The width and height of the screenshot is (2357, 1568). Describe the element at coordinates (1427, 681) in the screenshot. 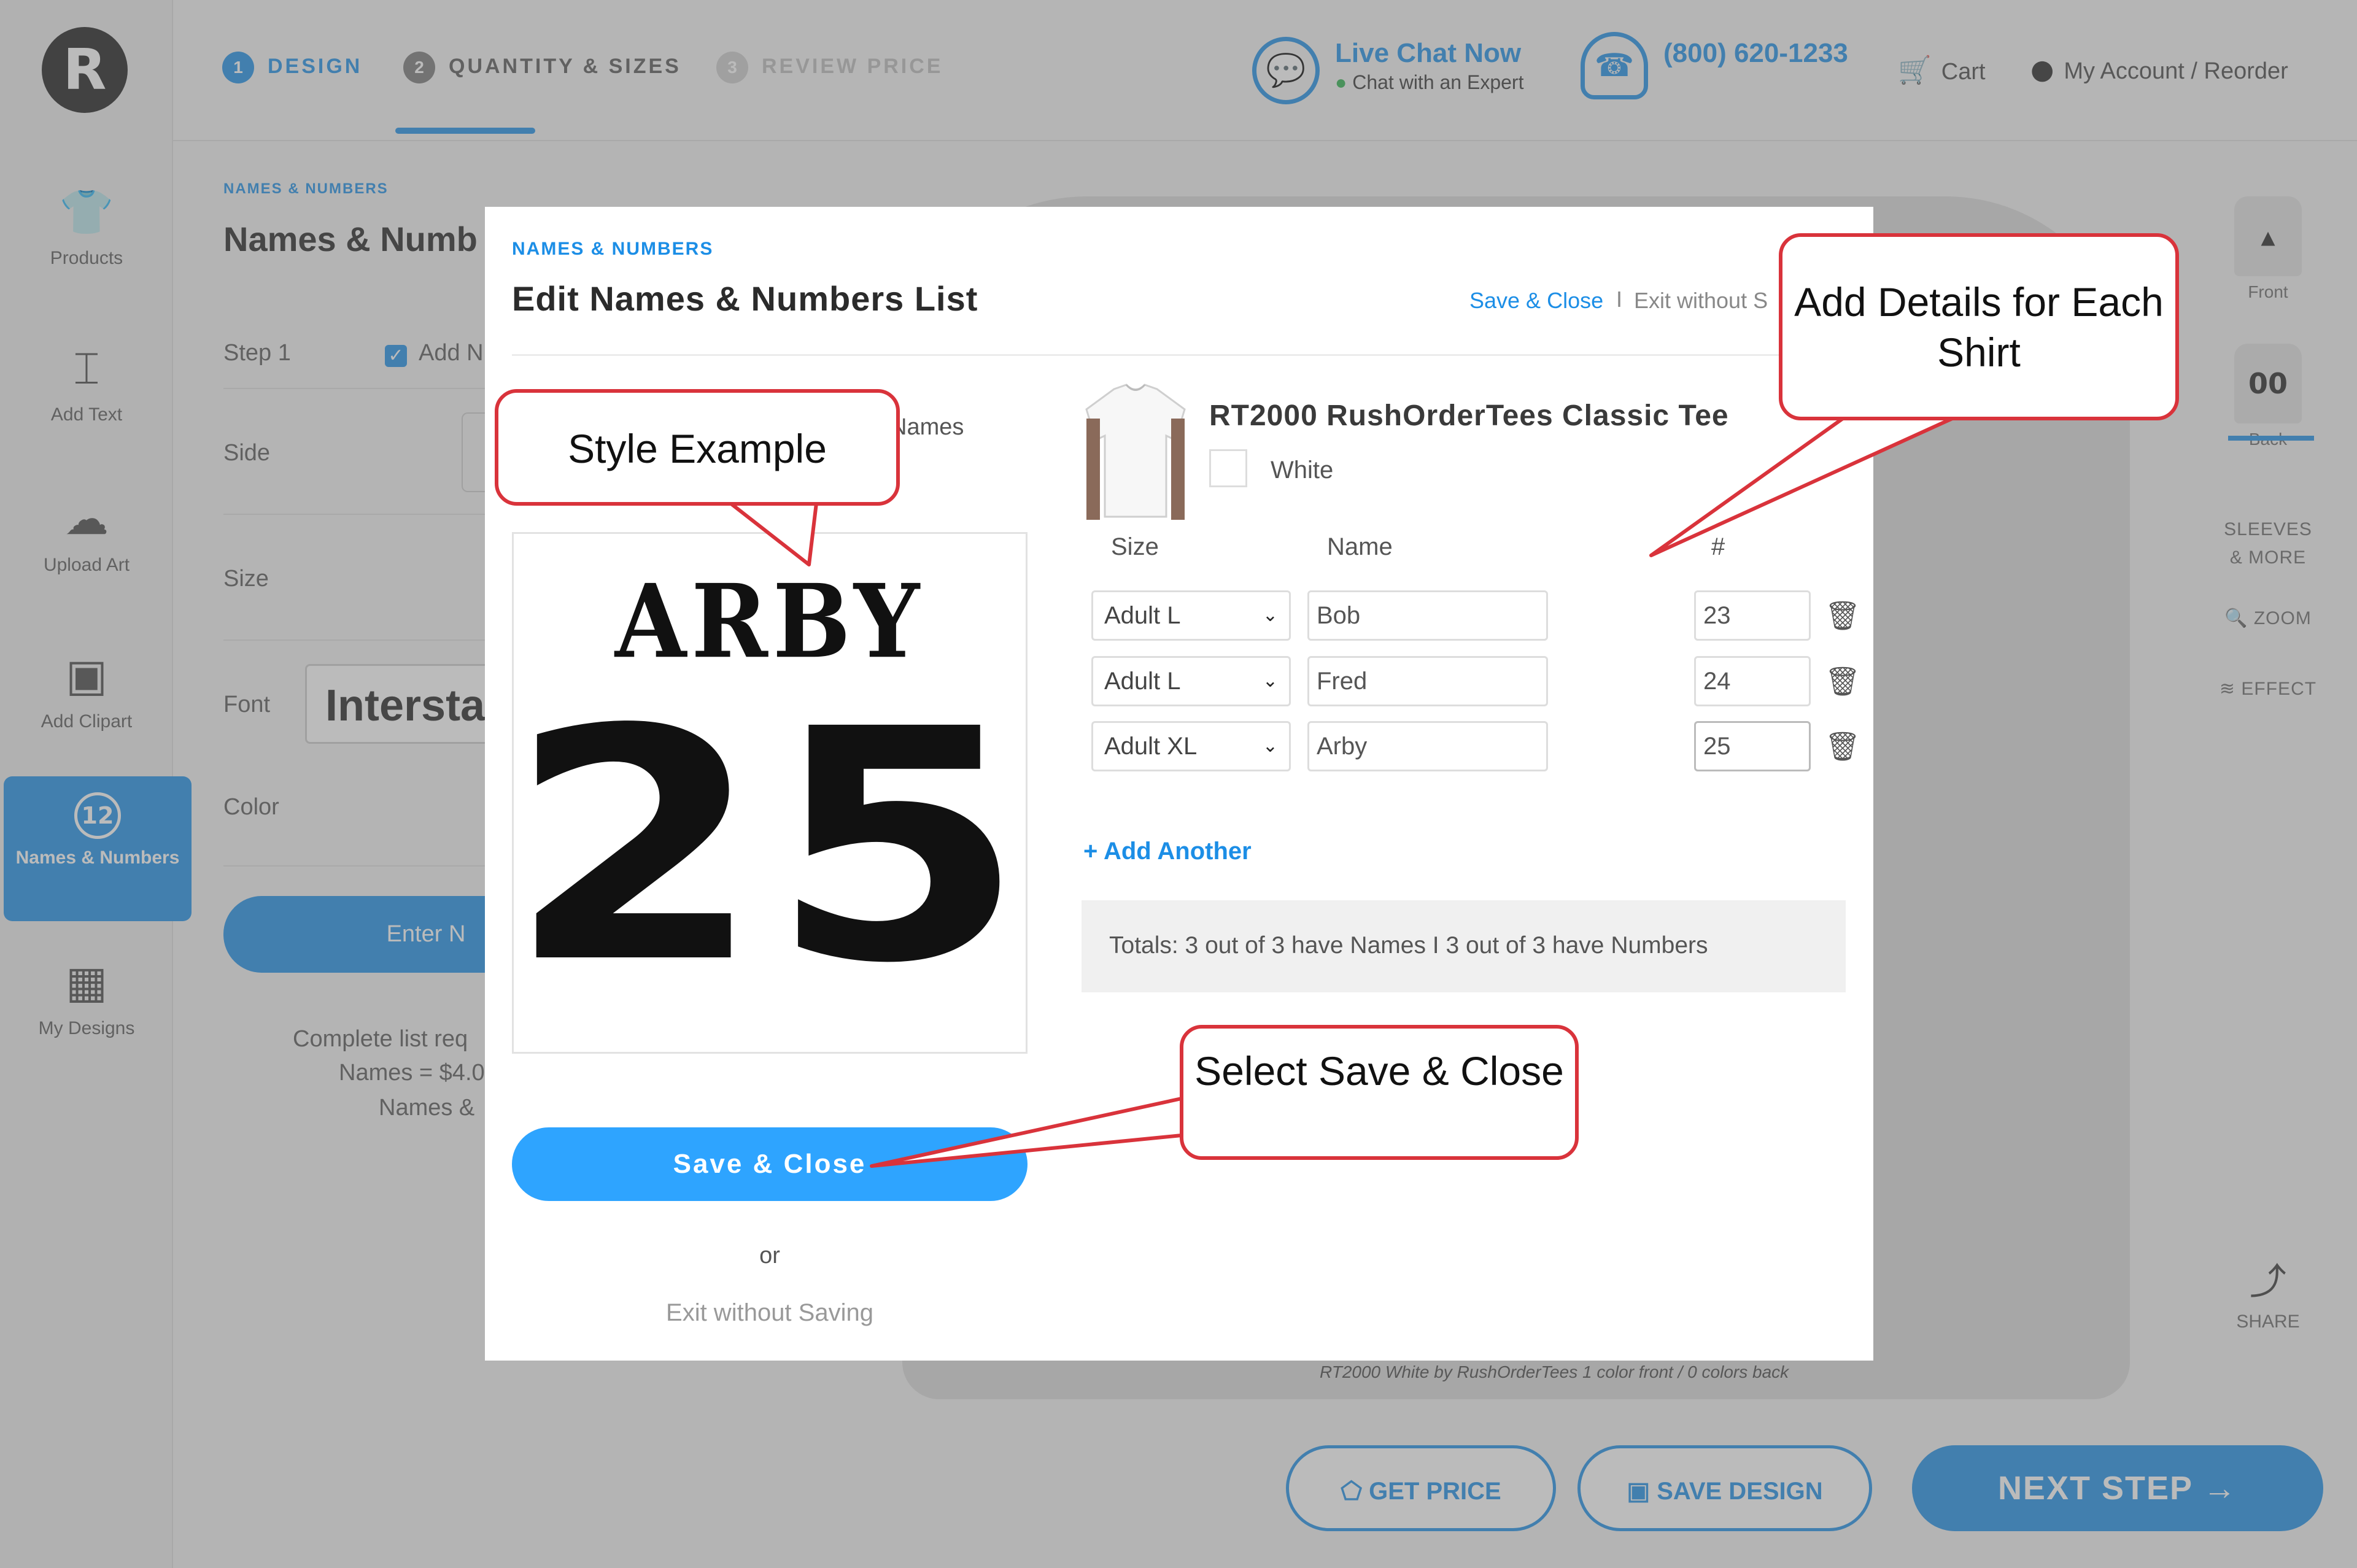

I see `name-input: Fred` at that location.